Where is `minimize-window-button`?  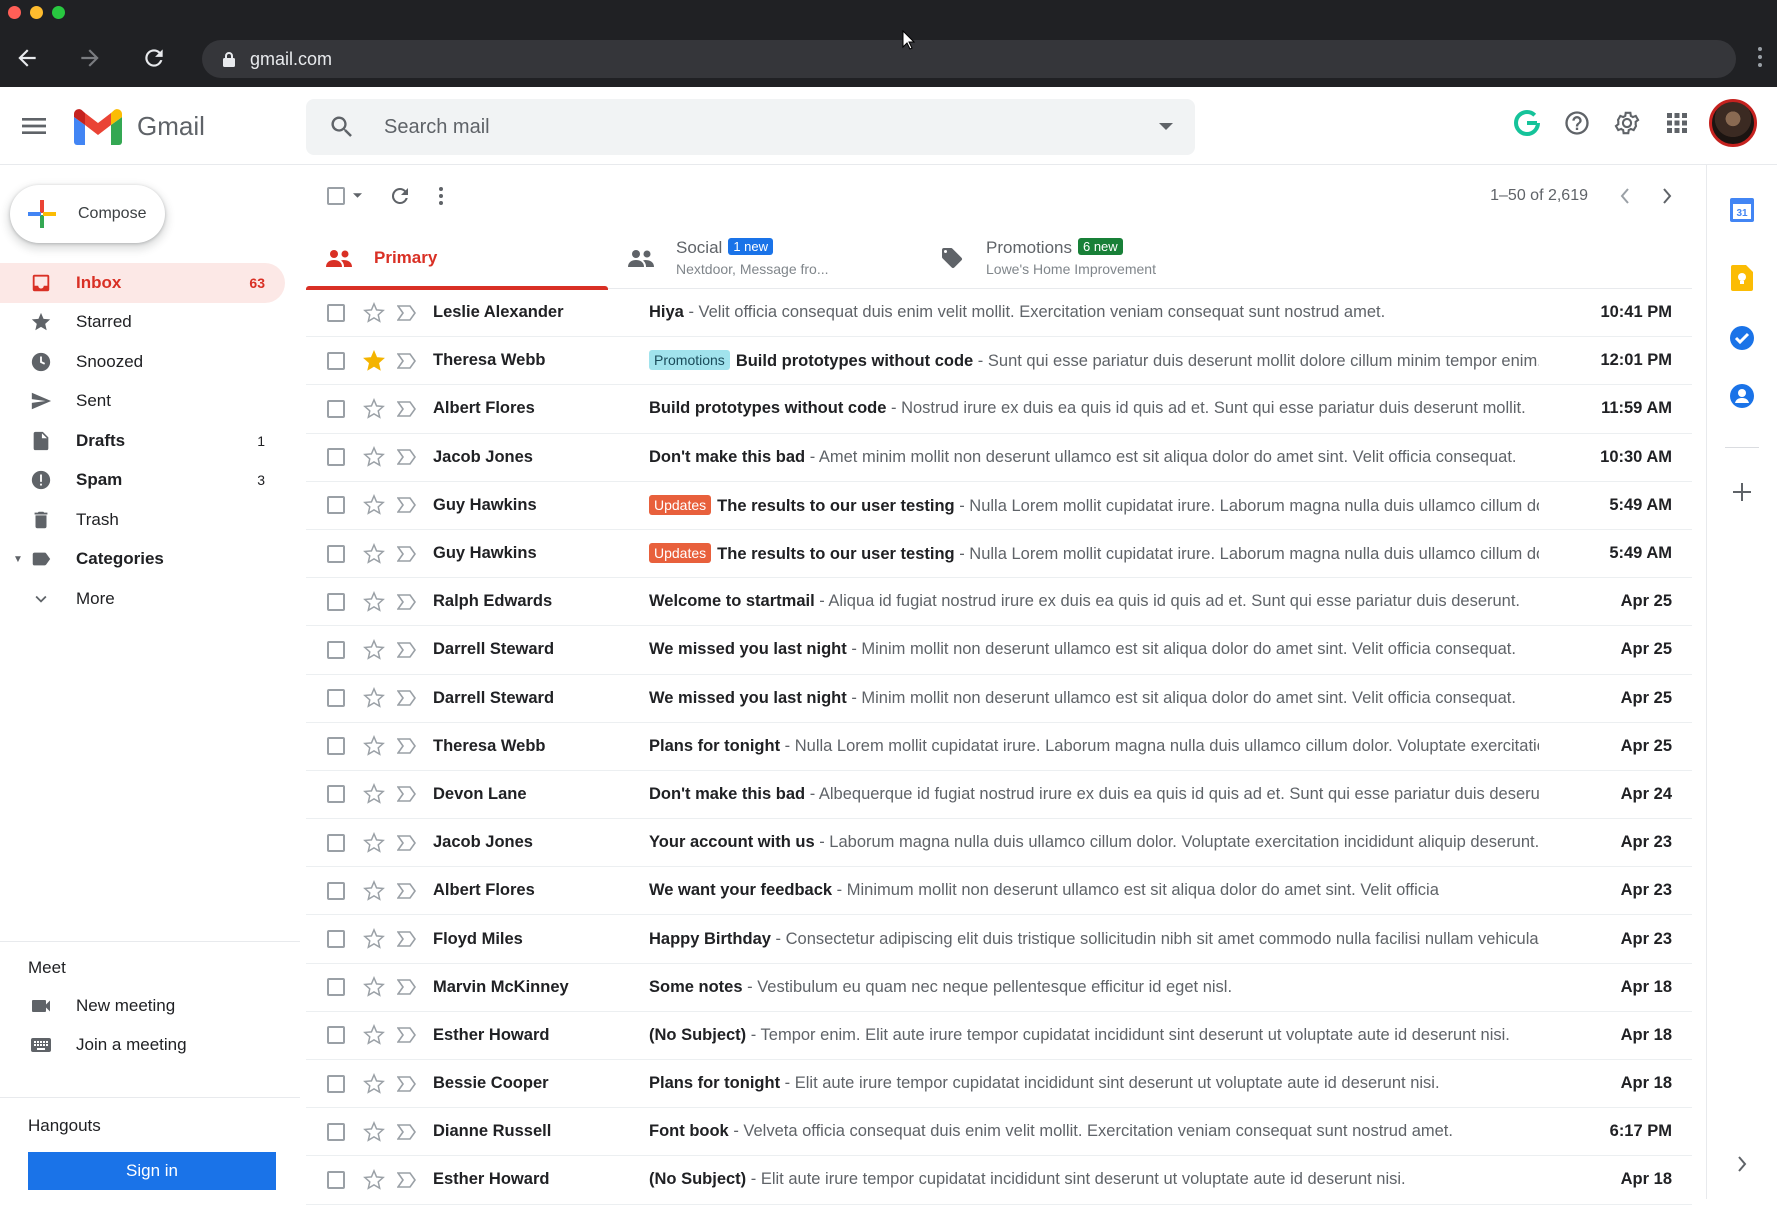 minimize-window-button is located at coordinates (36, 12).